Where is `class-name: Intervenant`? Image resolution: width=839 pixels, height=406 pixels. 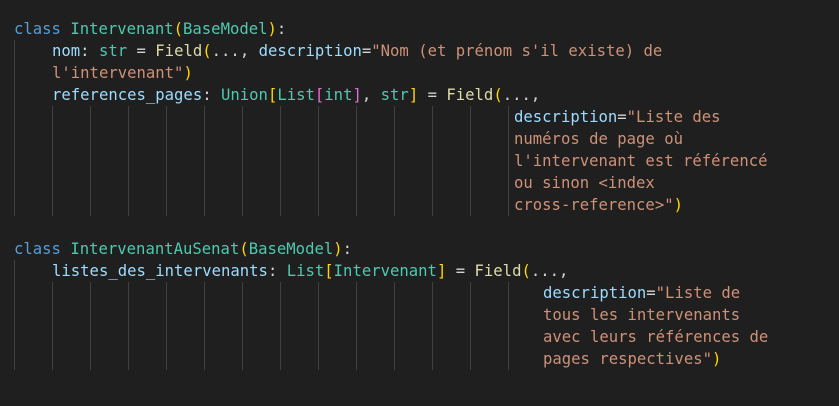 class-name: Intervenant is located at coordinates (122, 29).